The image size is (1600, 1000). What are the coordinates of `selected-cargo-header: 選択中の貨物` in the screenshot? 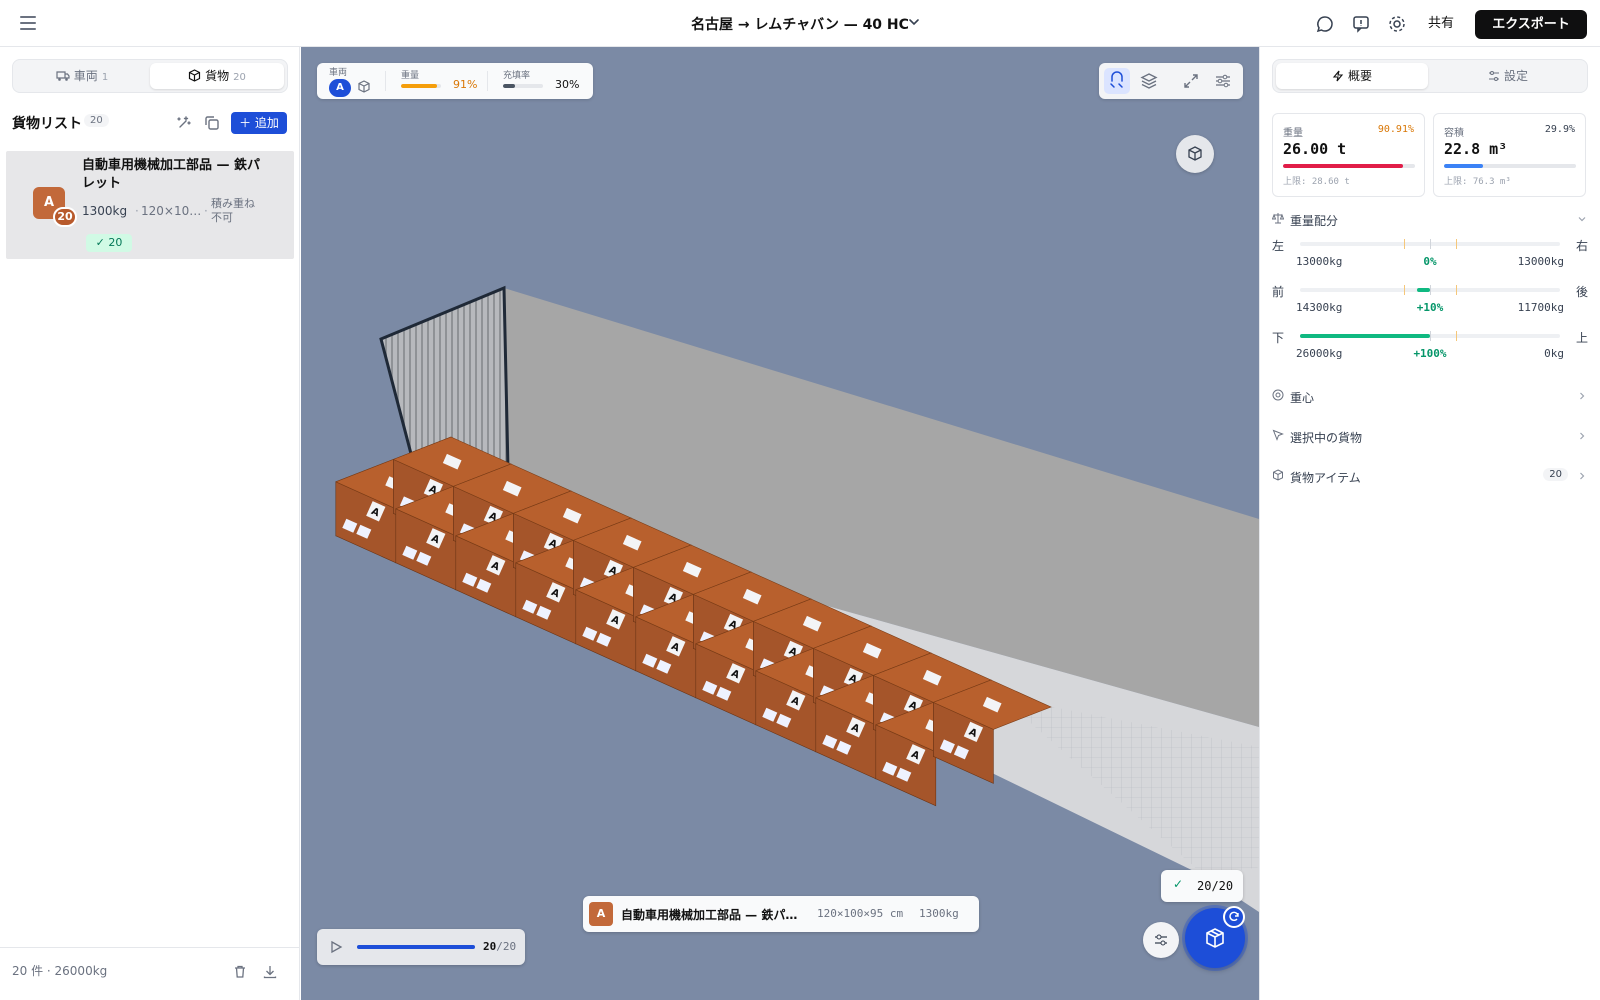 It's located at (1430, 437).